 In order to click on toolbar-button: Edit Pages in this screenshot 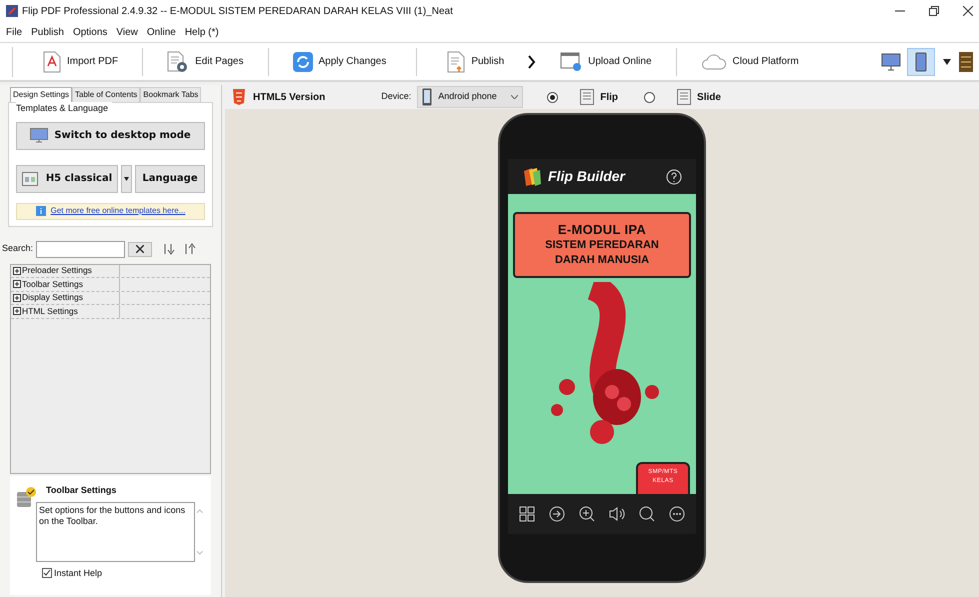, I will do `click(205, 61)`.